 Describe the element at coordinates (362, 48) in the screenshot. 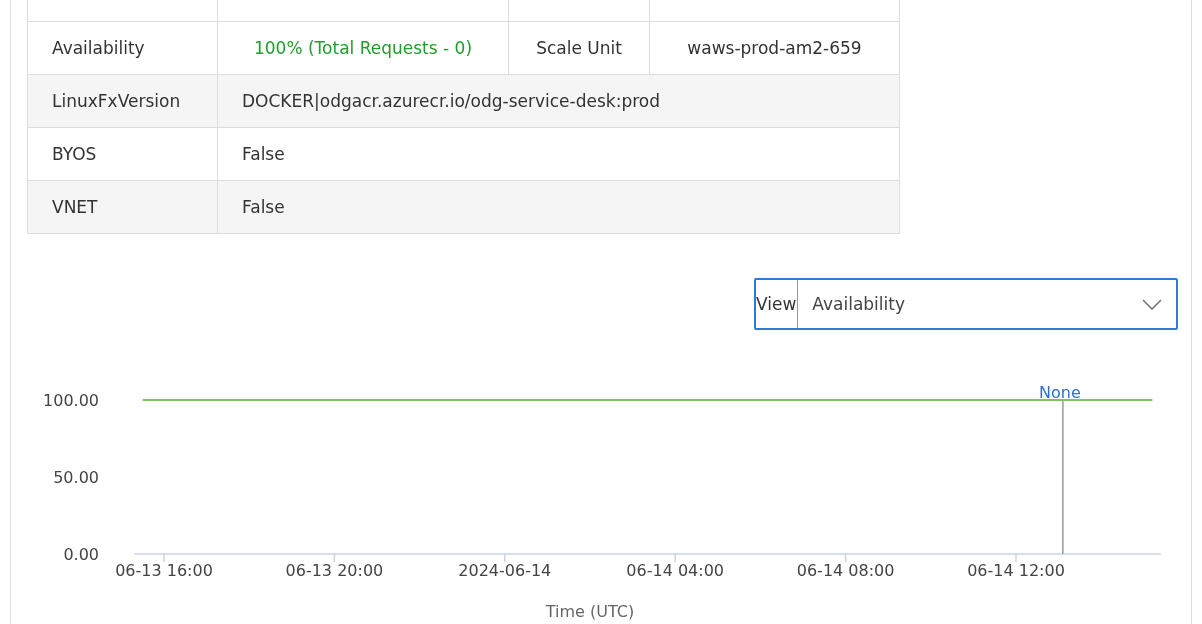

I see `table-cell: 100% (Total Requests - 0)` at that location.